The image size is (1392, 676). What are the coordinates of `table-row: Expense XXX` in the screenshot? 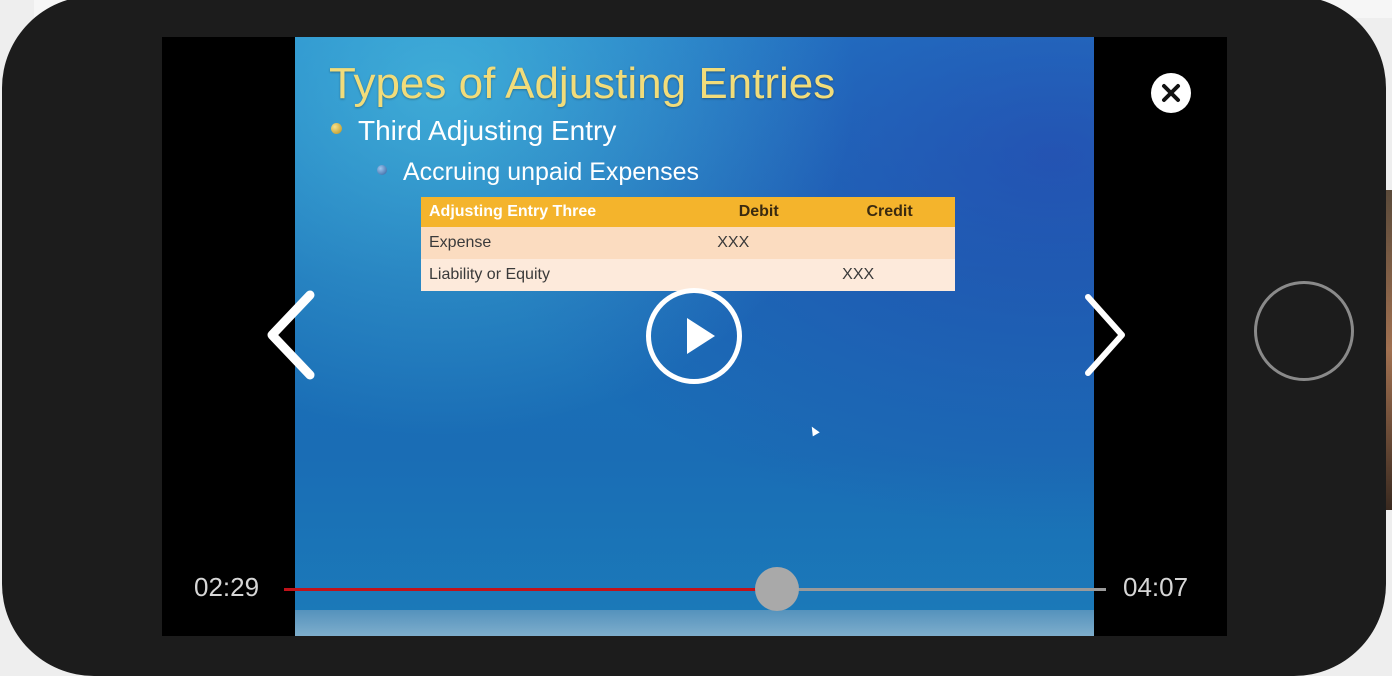 It's located at (688, 243).